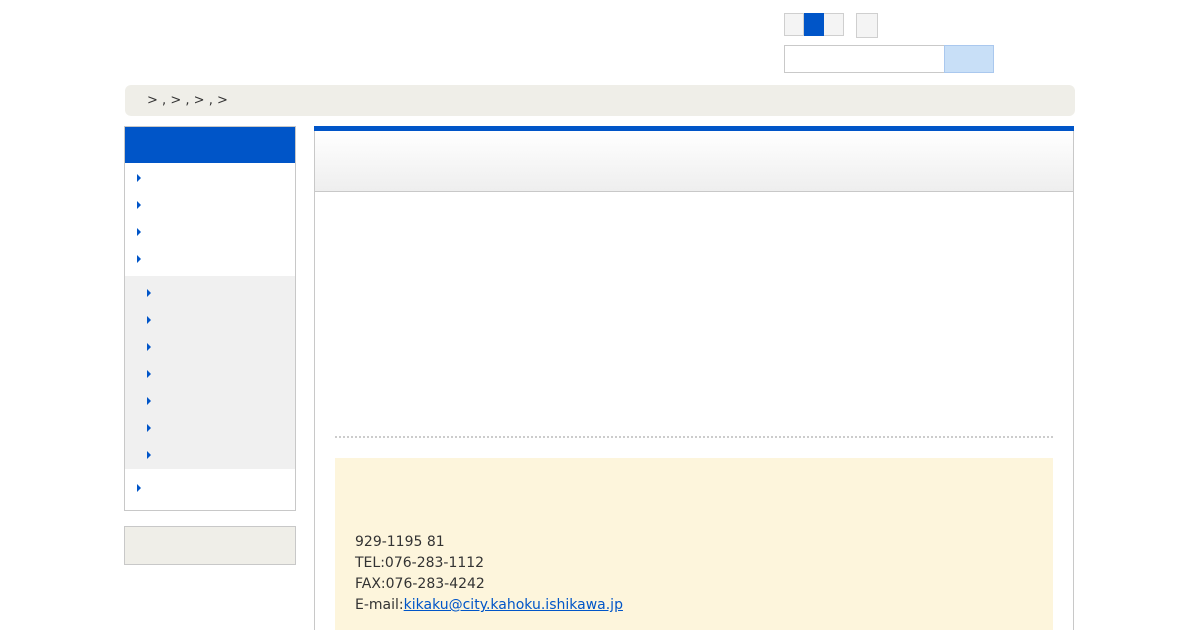 Image resolution: width=1200 pixels, height=630 pixels. What do you see at coordinates (694, 437) in the screenshot?
I see `divider` at bounding box center [694, 437].